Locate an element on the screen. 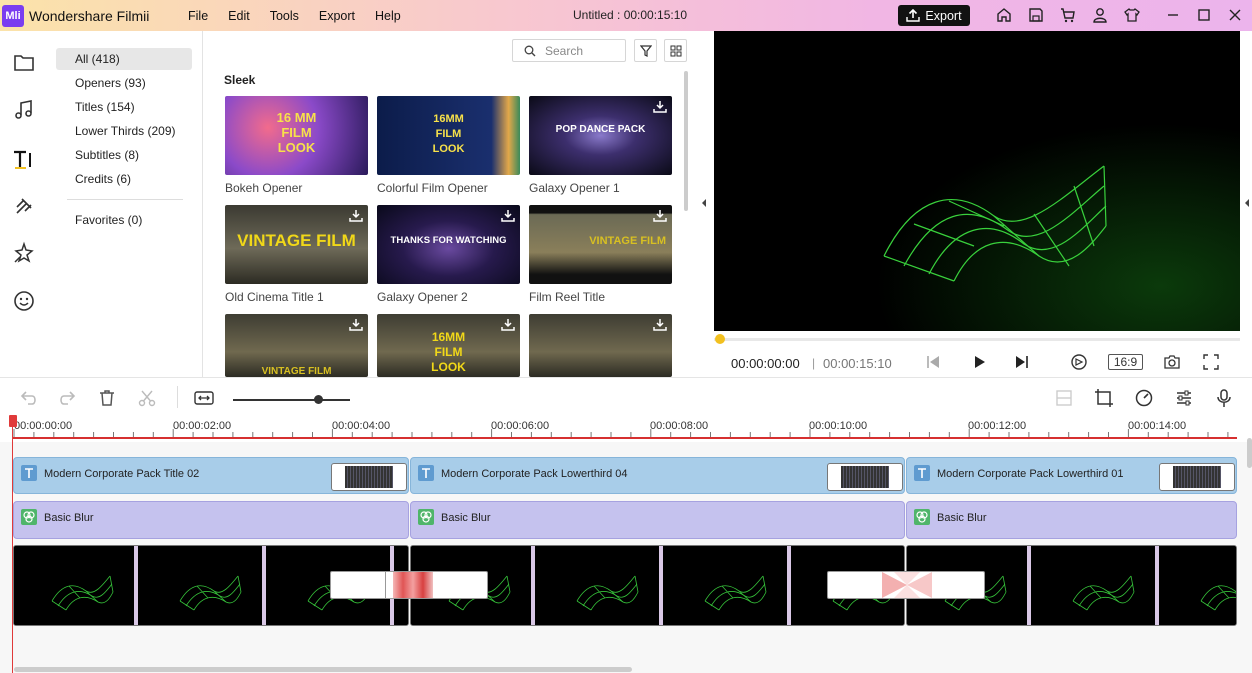  maximize-icon is located at coordinates (1204, 15).